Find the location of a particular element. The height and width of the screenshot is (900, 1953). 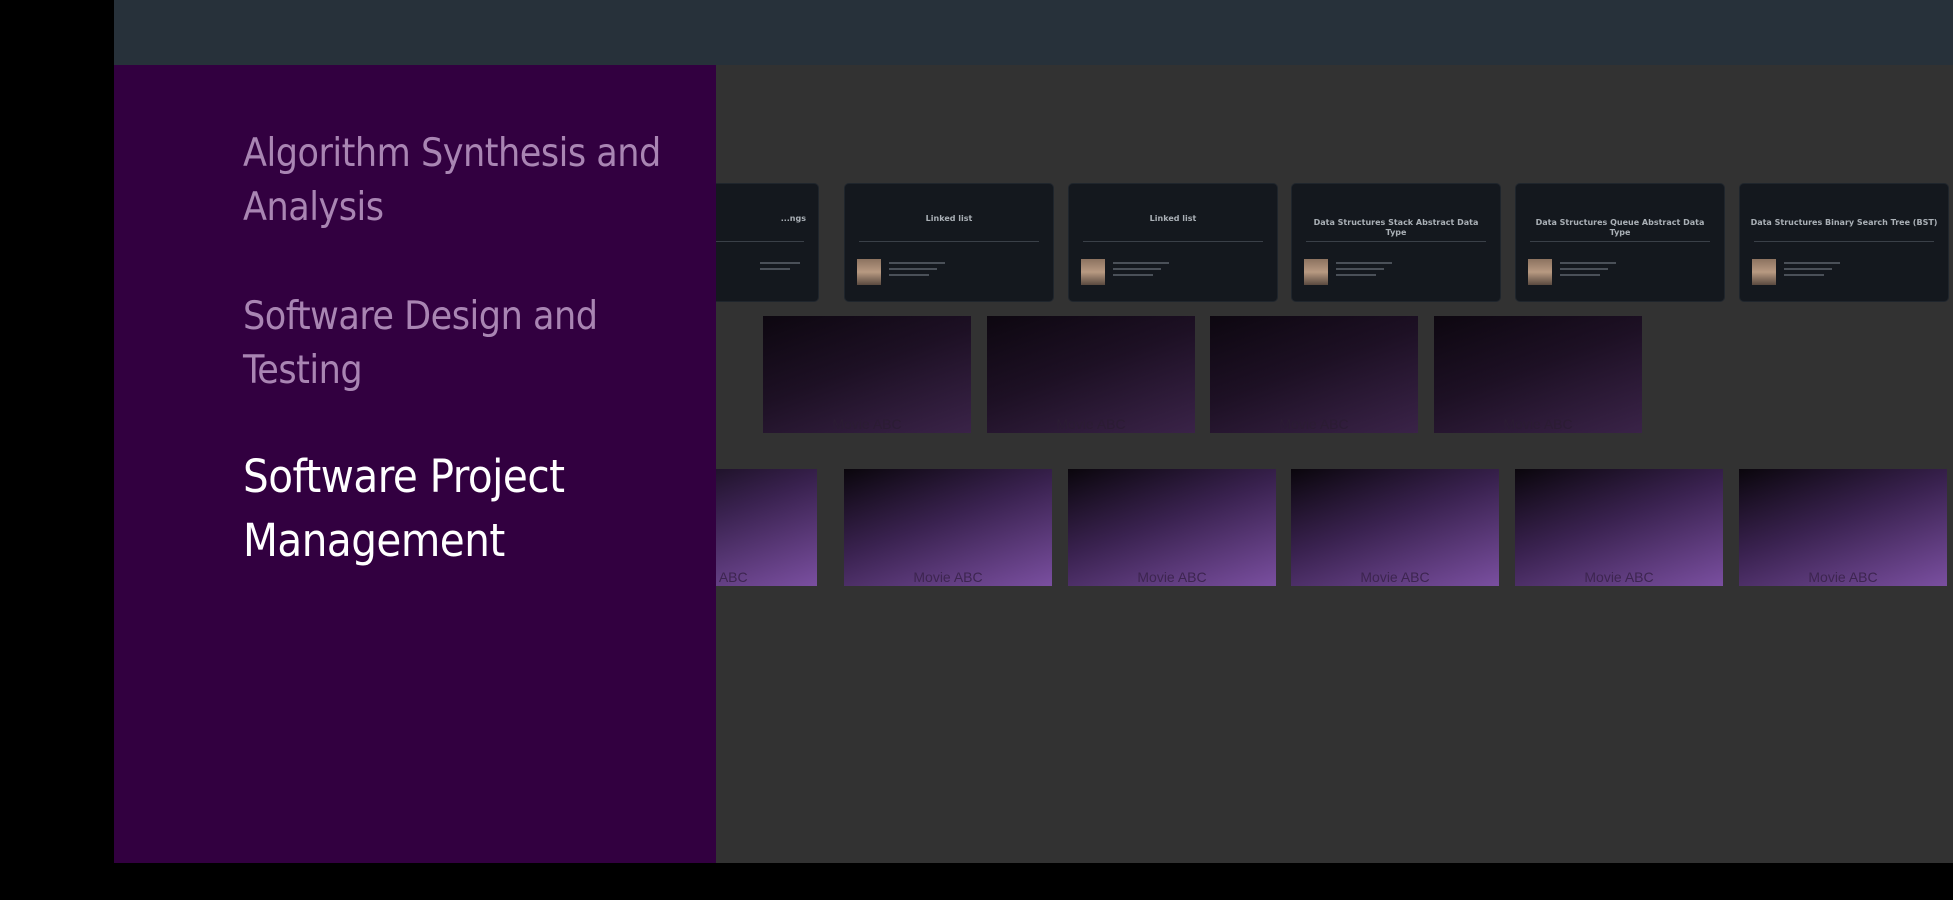

nav-item-software-project-management: Software Project Management is located at coordinates (473, 509).